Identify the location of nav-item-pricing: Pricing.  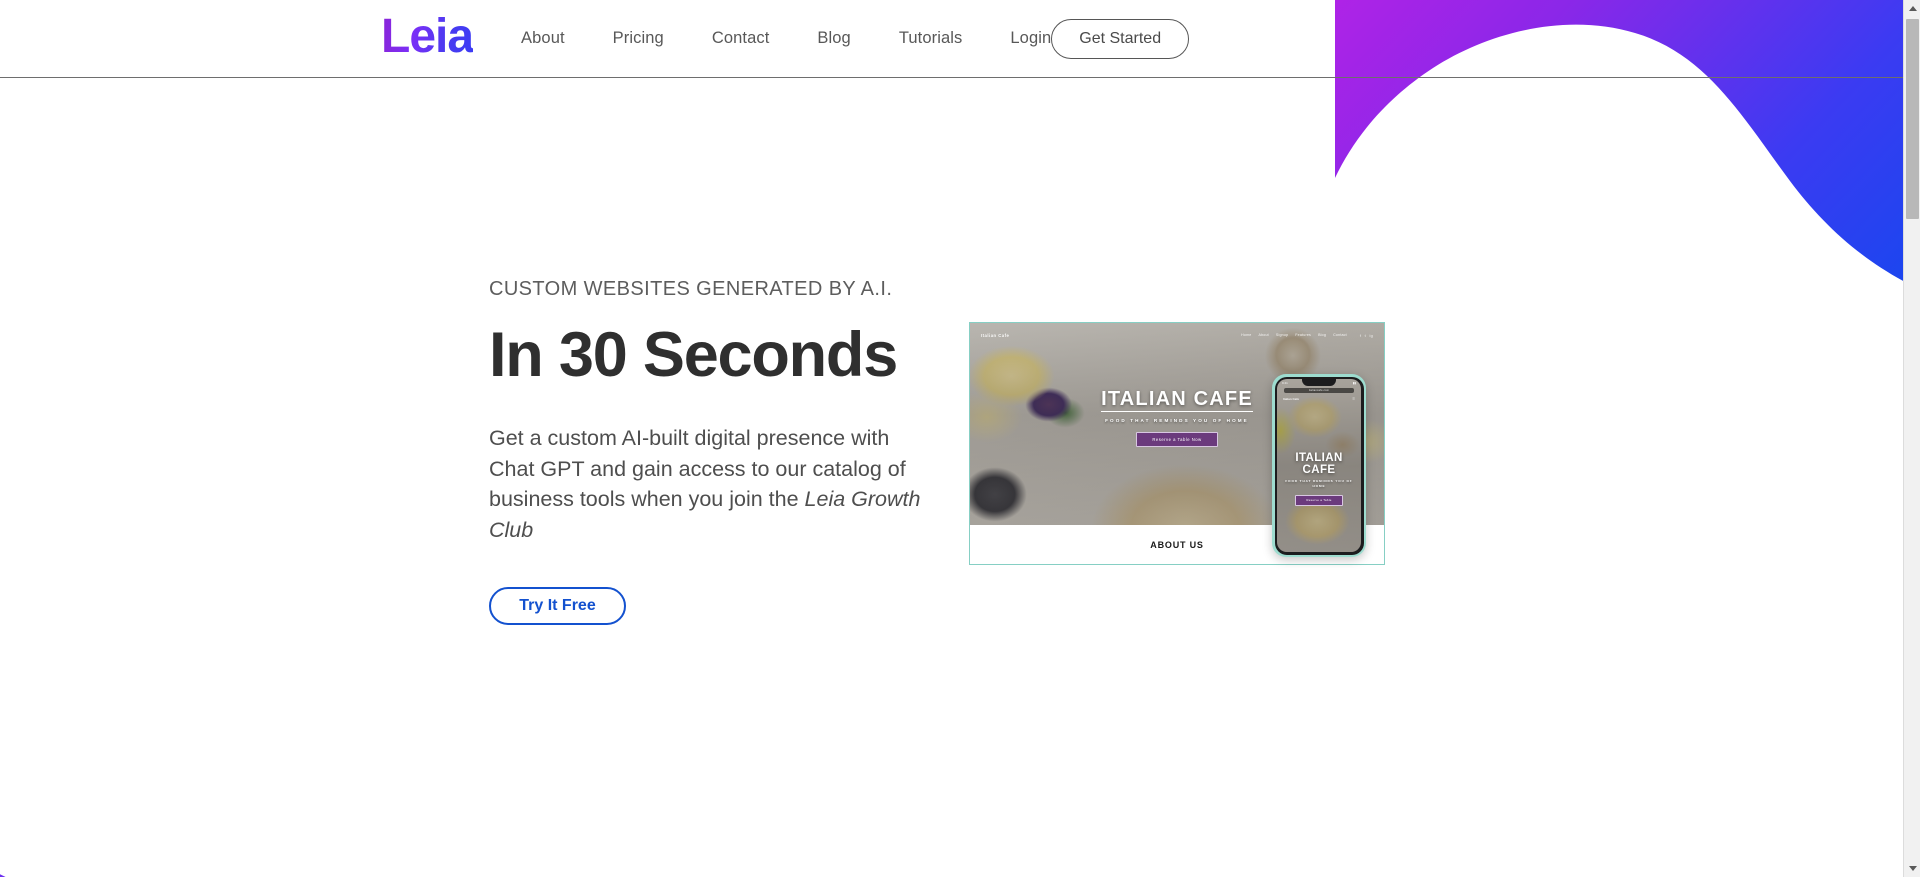
(638, 38).